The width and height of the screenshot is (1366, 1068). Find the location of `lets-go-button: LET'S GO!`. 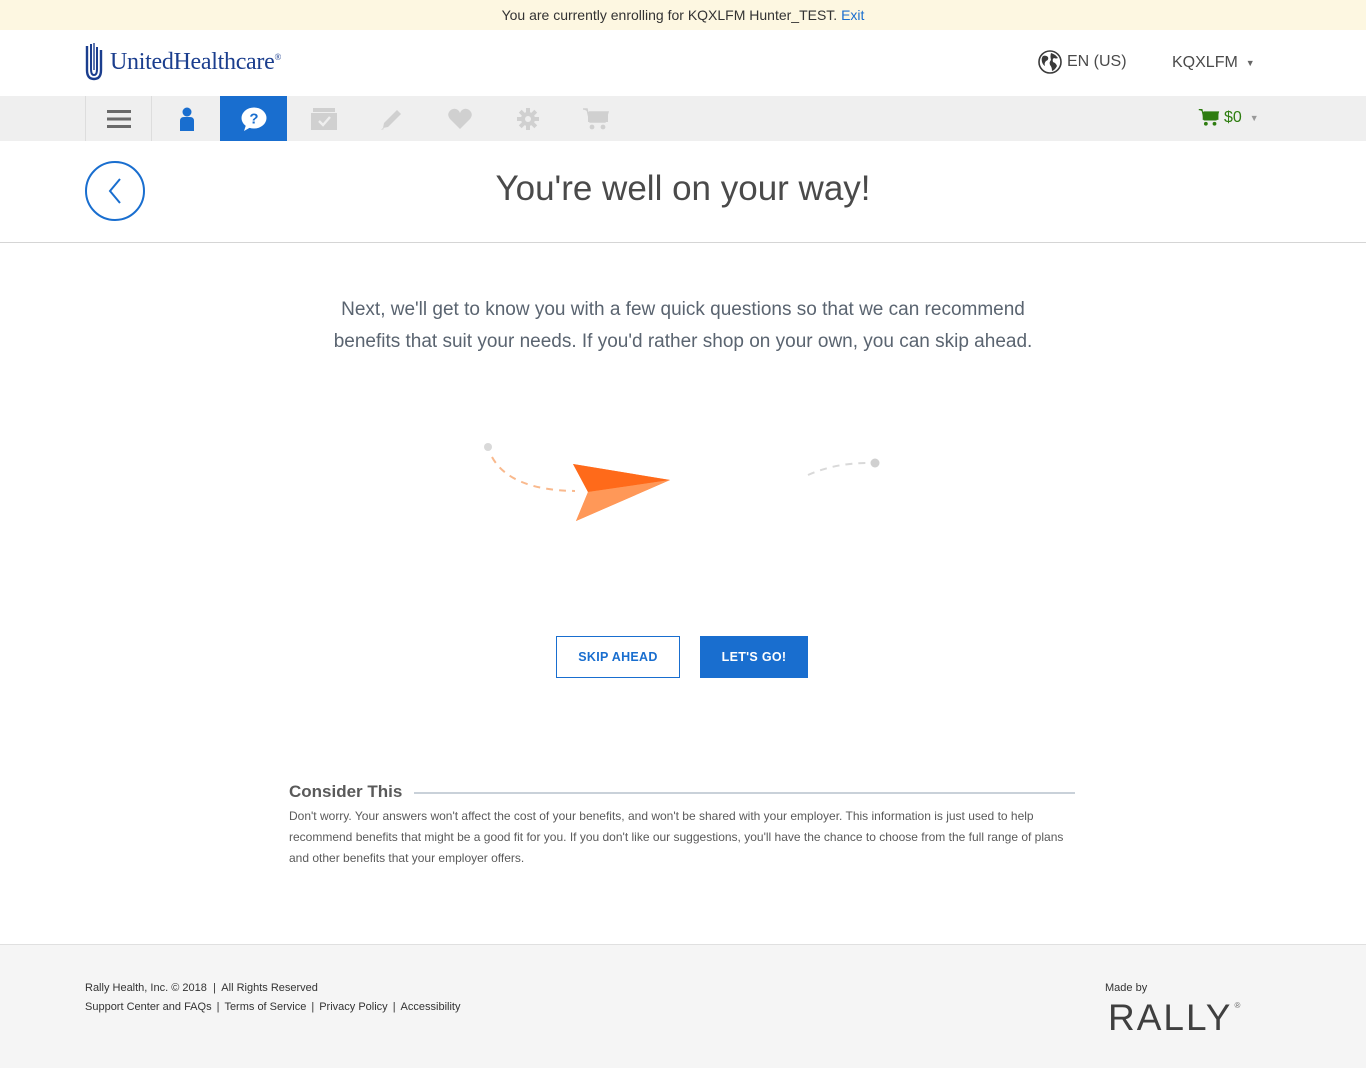

lets-go-button: LET'S GO! is located at coordinates (754, 657).